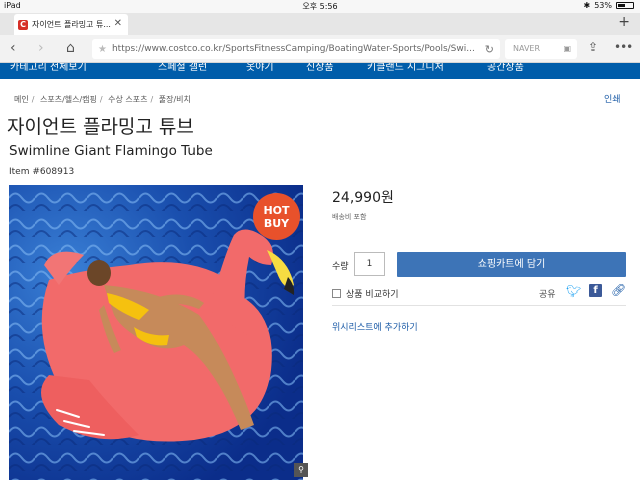 This screenshot has width=640, height=480. I want to click on forward-icon: ›, so click(41, 48).